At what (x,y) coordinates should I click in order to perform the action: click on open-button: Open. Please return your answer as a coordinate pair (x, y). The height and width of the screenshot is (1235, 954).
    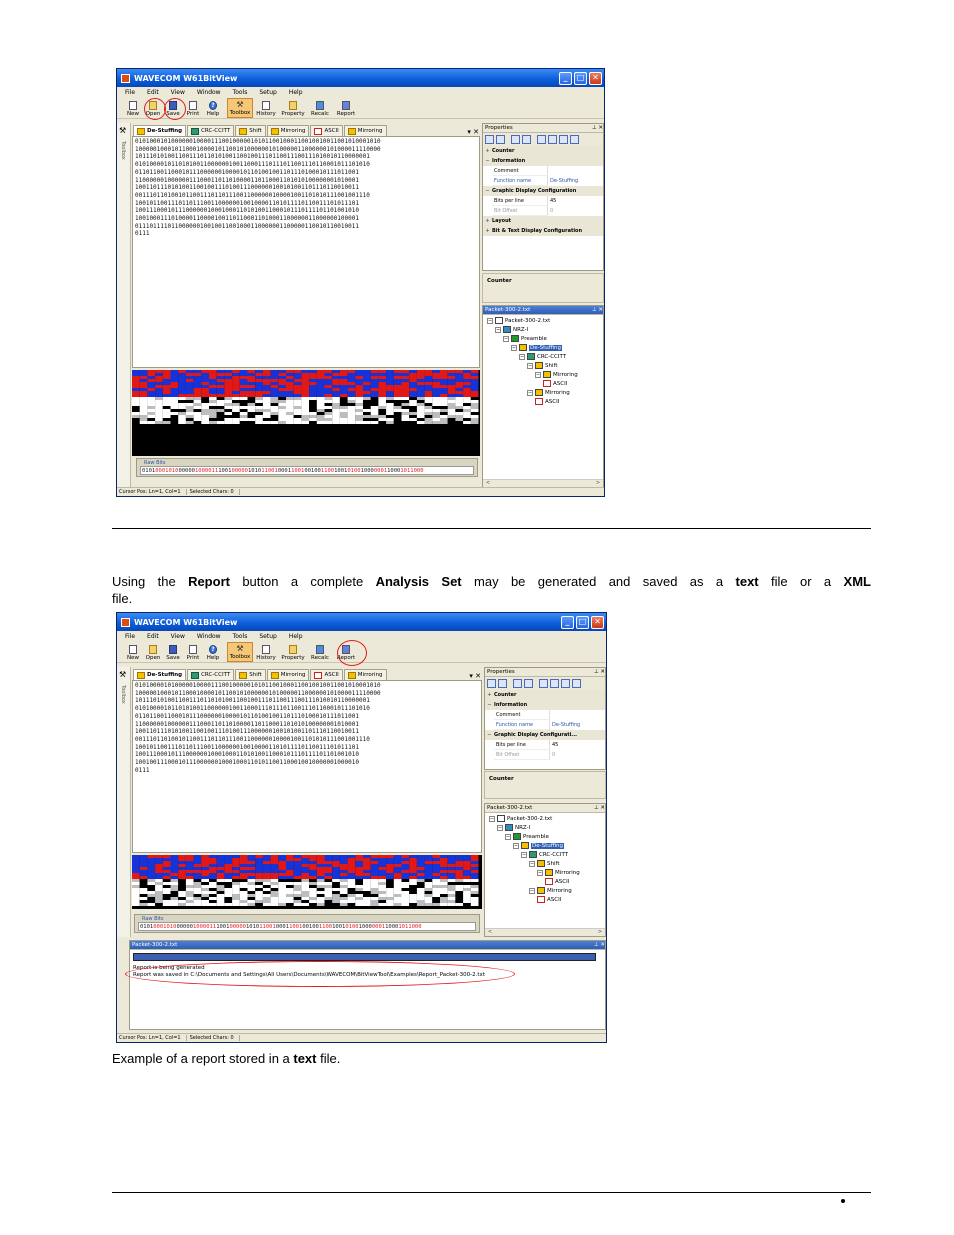
    Looking at the image, I should click on (153, 652).